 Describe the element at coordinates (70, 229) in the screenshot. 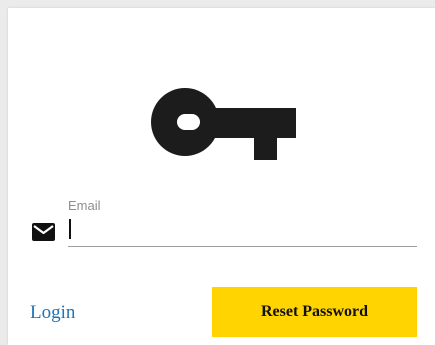

I see `text-cursor` at that location.